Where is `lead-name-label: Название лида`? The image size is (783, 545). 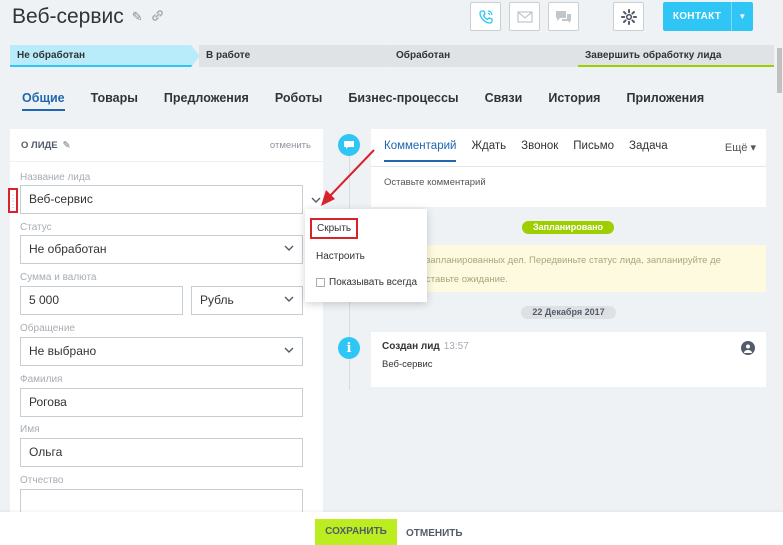
lead-name-label: Название лида is located at coordinates (55, 177).